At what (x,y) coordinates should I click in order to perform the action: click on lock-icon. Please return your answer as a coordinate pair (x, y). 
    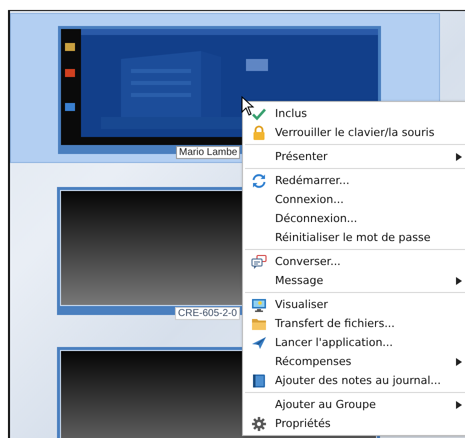
    Looking at the image, I should click on (259, 132).